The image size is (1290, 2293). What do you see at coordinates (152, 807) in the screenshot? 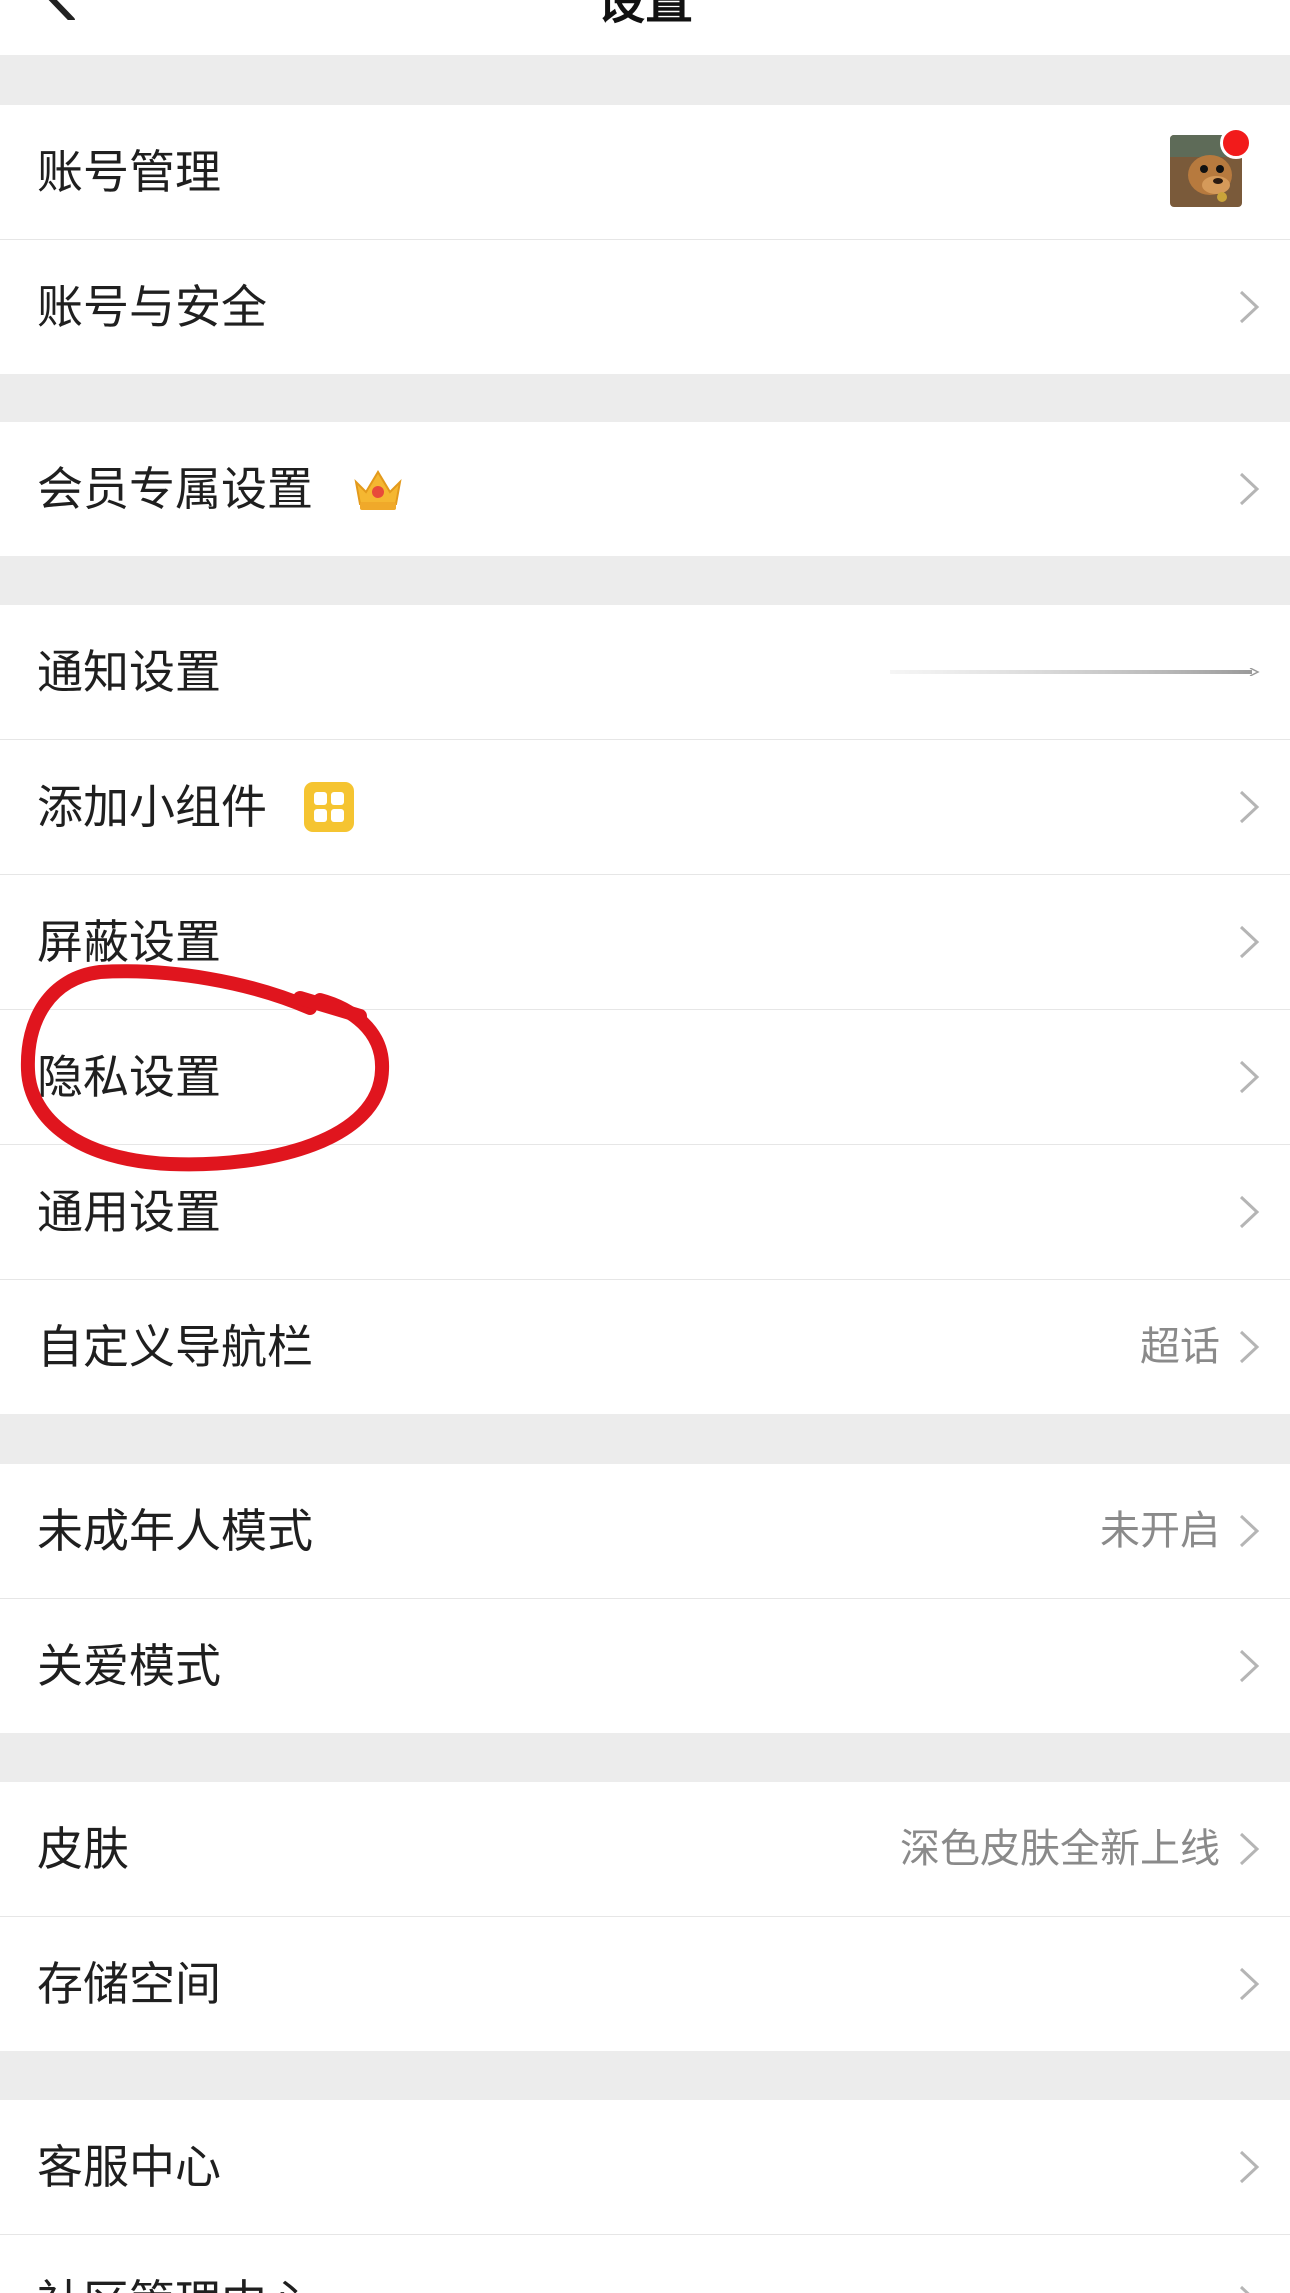
I see `row-label: 添加小组件` at bounding box center [152, 807].